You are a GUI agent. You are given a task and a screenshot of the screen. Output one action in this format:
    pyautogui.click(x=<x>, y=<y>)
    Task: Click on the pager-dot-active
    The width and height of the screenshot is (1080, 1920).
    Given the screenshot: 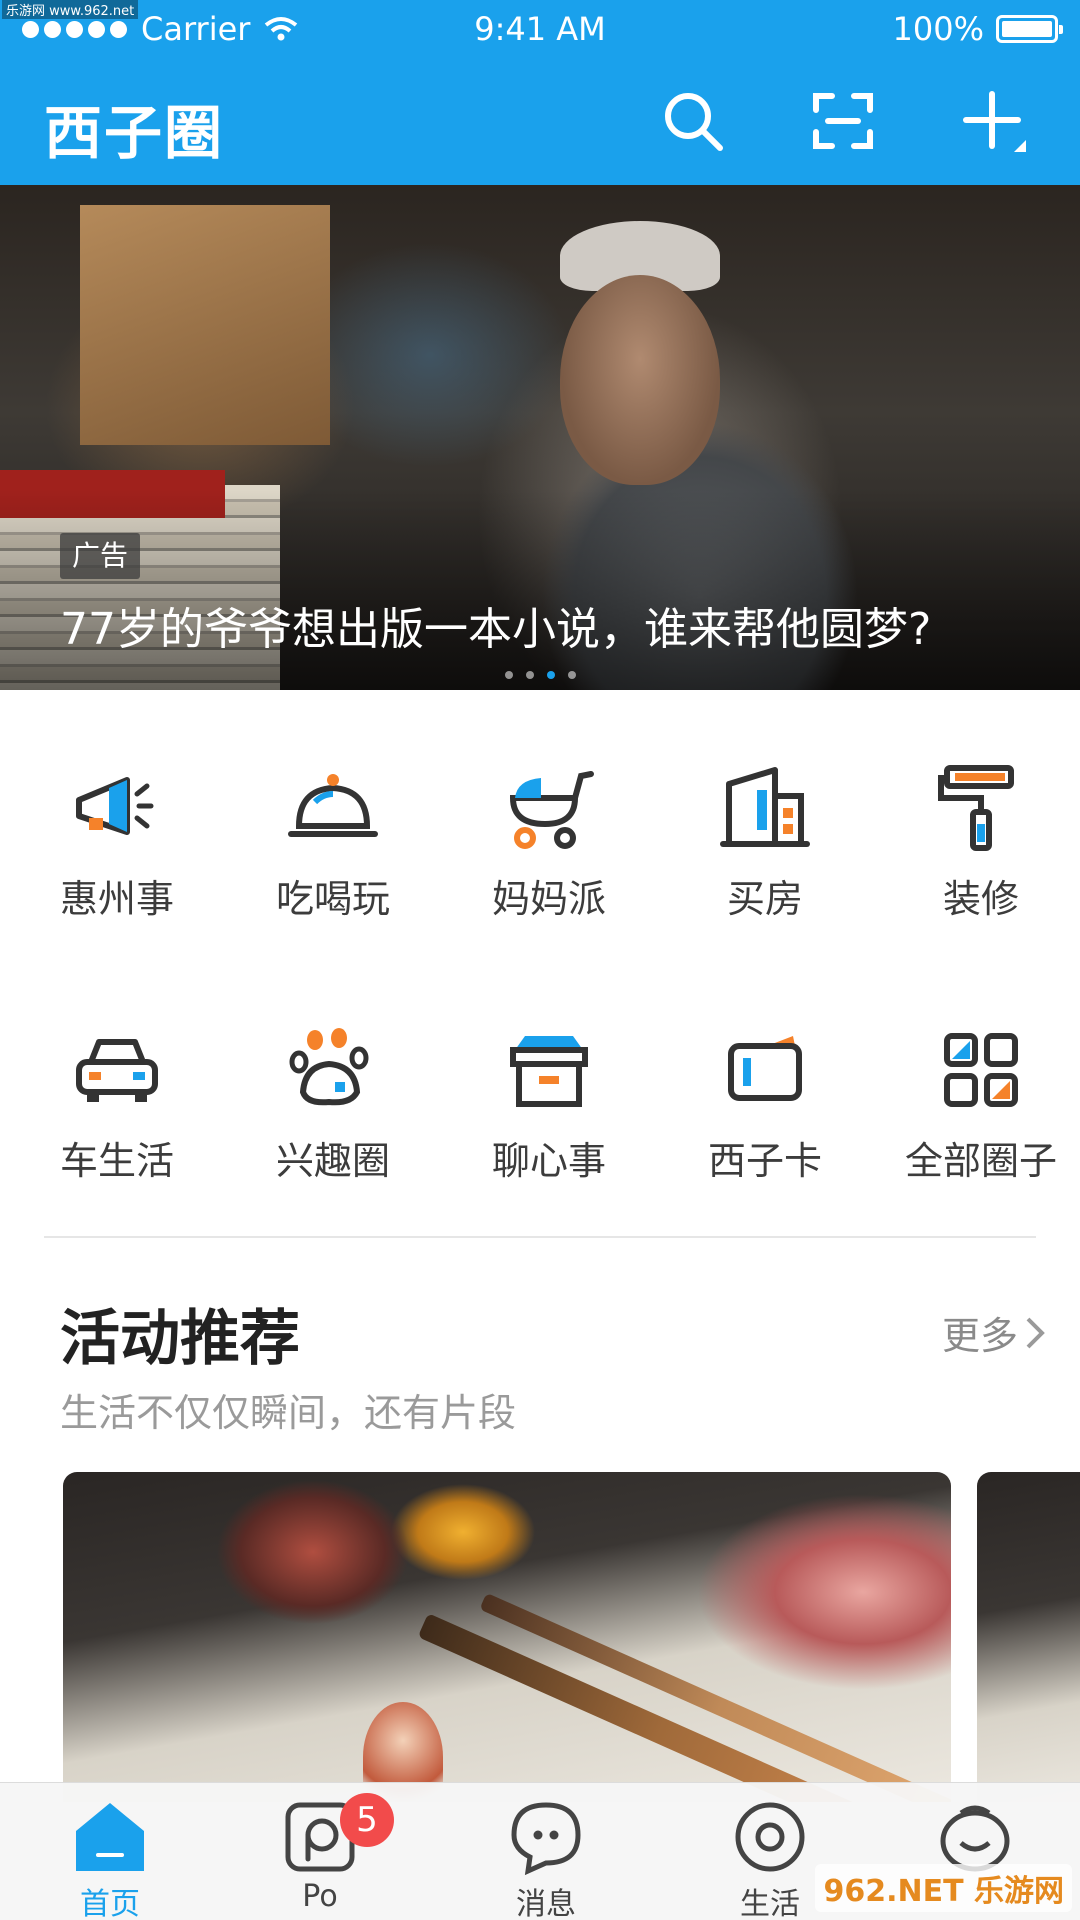 What is the action you would take?
    pyautogui.click(x=551, y=675)
    